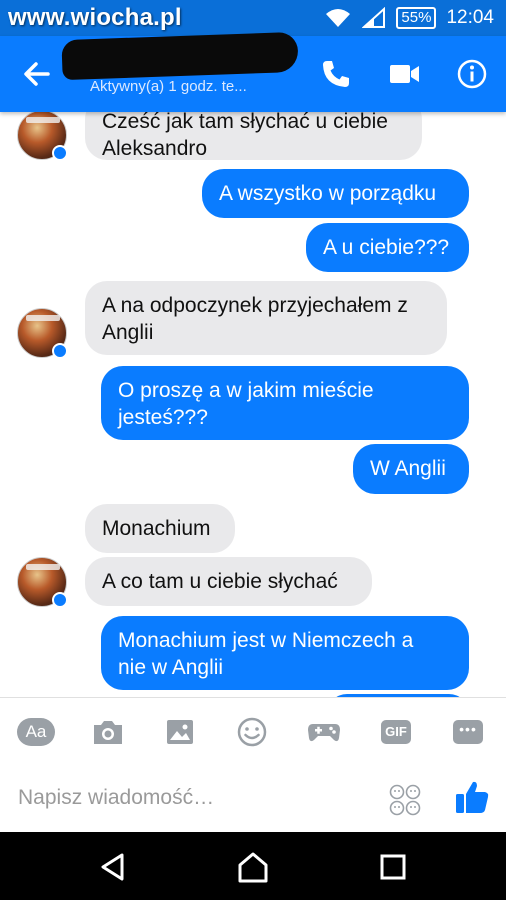  I want to click on more-icon: •••, so click(468, 732).